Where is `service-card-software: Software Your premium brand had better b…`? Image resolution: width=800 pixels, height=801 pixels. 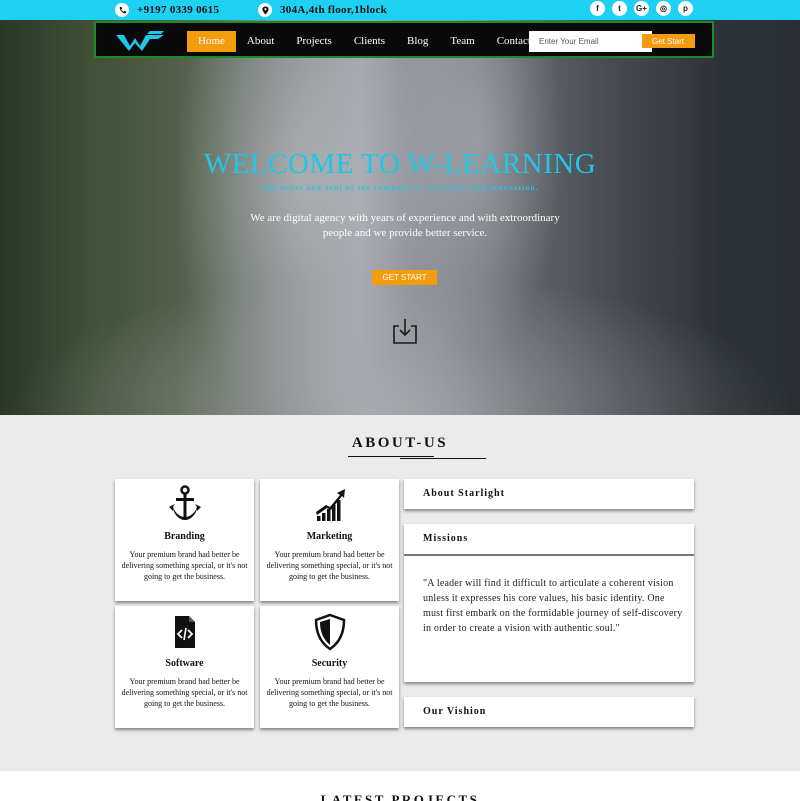
service-card-software: Software Your premium brand had better b… is located at coordinates (184, 667).